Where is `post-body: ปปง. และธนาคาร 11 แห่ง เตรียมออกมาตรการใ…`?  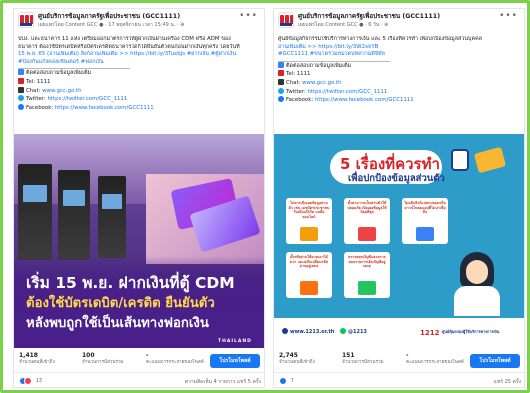 post-body: ปปง. และธนาคาร 11 แห่ง เตรียมออกมาตรการใ… is located at coordinates (139, 72).